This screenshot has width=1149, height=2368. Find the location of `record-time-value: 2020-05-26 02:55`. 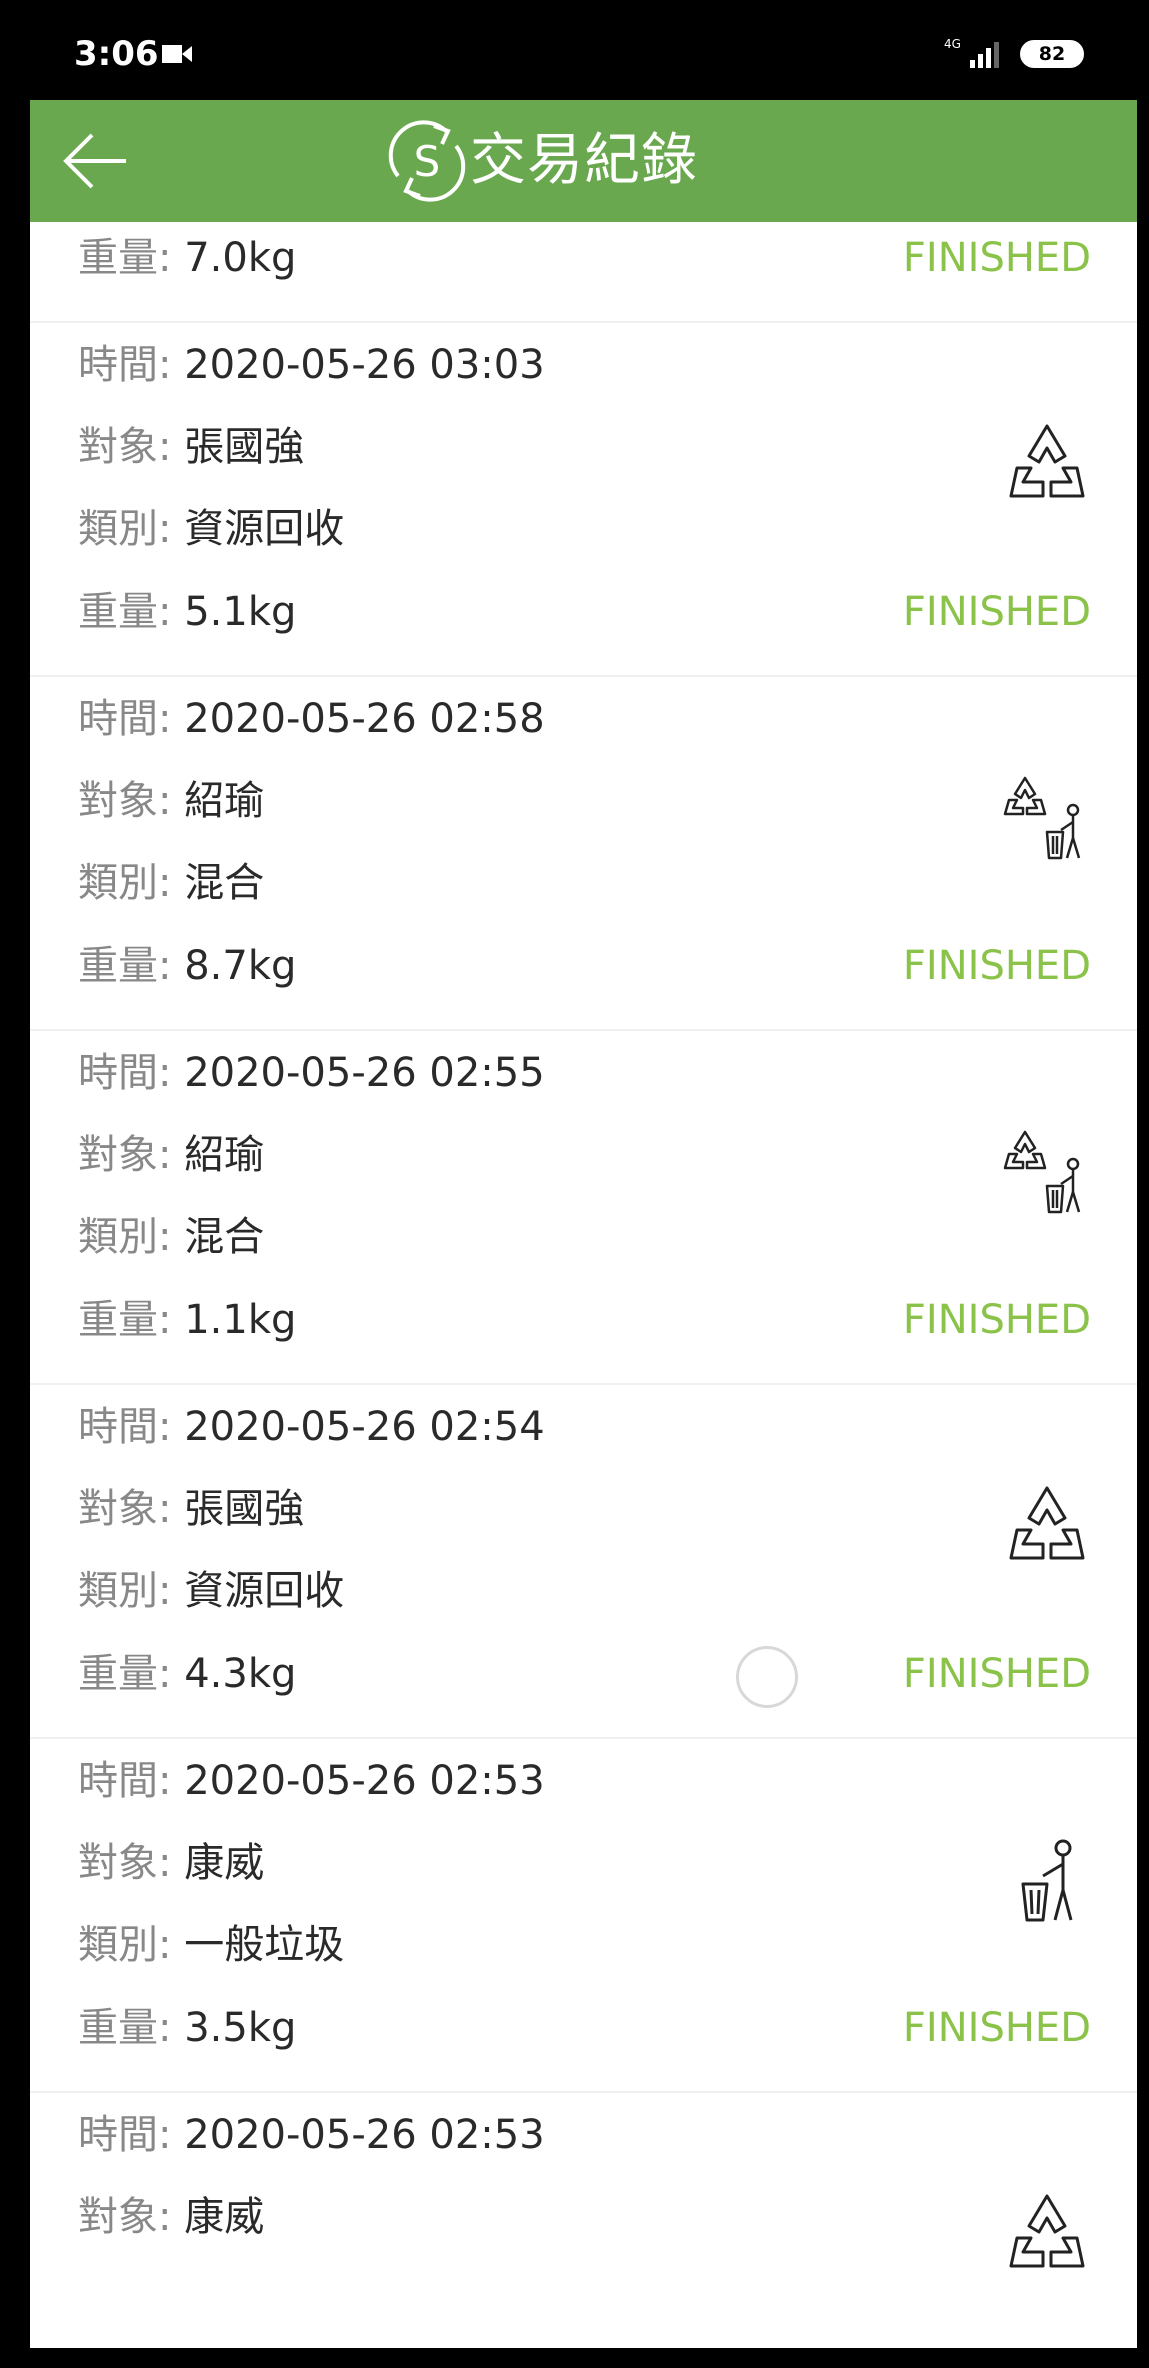

record-time-value: 2020-05-26 02:55 is located at coordinates (364, 1073).